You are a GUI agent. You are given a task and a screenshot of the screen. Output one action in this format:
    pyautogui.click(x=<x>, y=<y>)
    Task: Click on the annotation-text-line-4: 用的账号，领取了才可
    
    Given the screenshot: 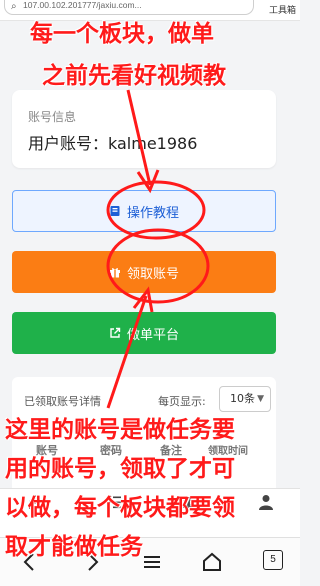 What is the action you would take?
    pyautogui.click(x=120, y=469)
    